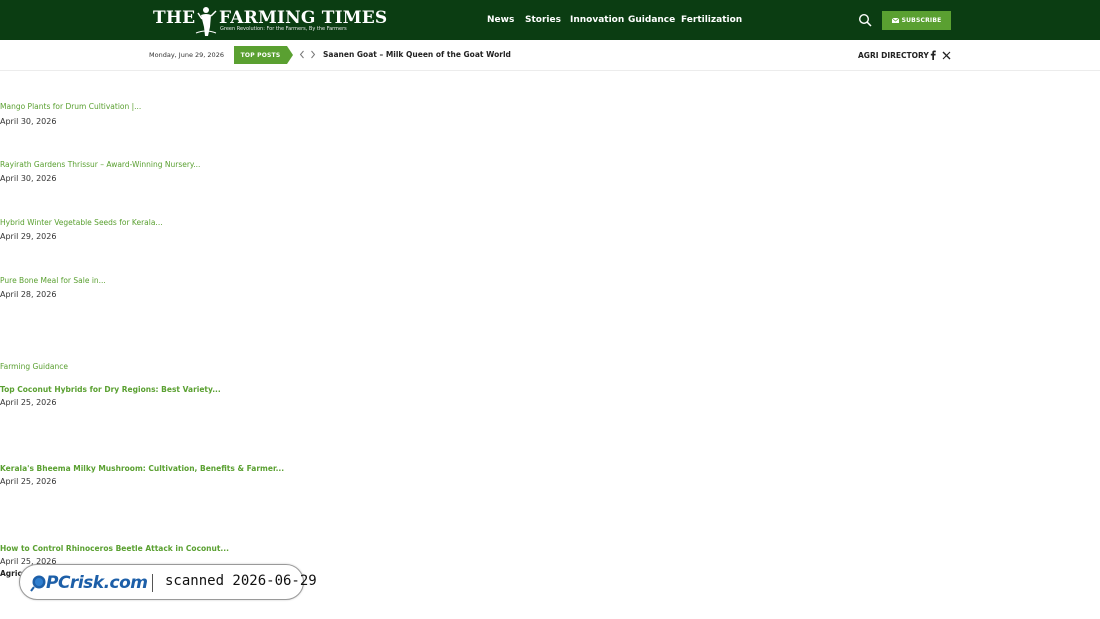 This screenshot has height=619, width=1100. I want to click on pcrisk-watermark: PCrisk.com scanned 2026-06-29, so click(168, 582).